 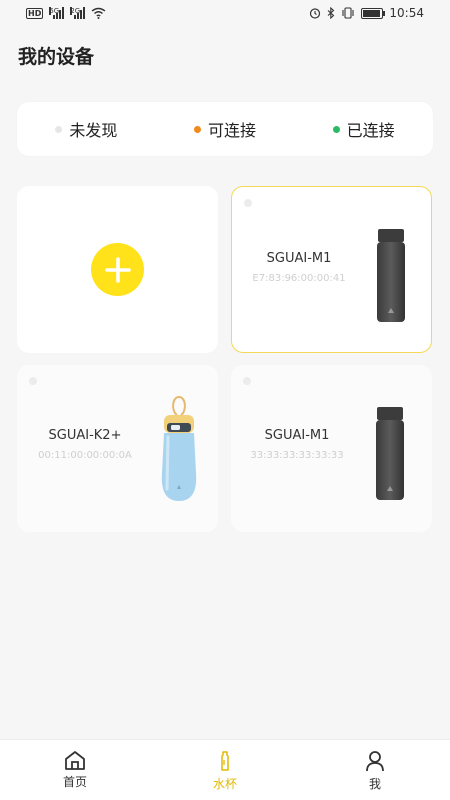 I want to click on alarm-icon, so click(x=315, y=13).